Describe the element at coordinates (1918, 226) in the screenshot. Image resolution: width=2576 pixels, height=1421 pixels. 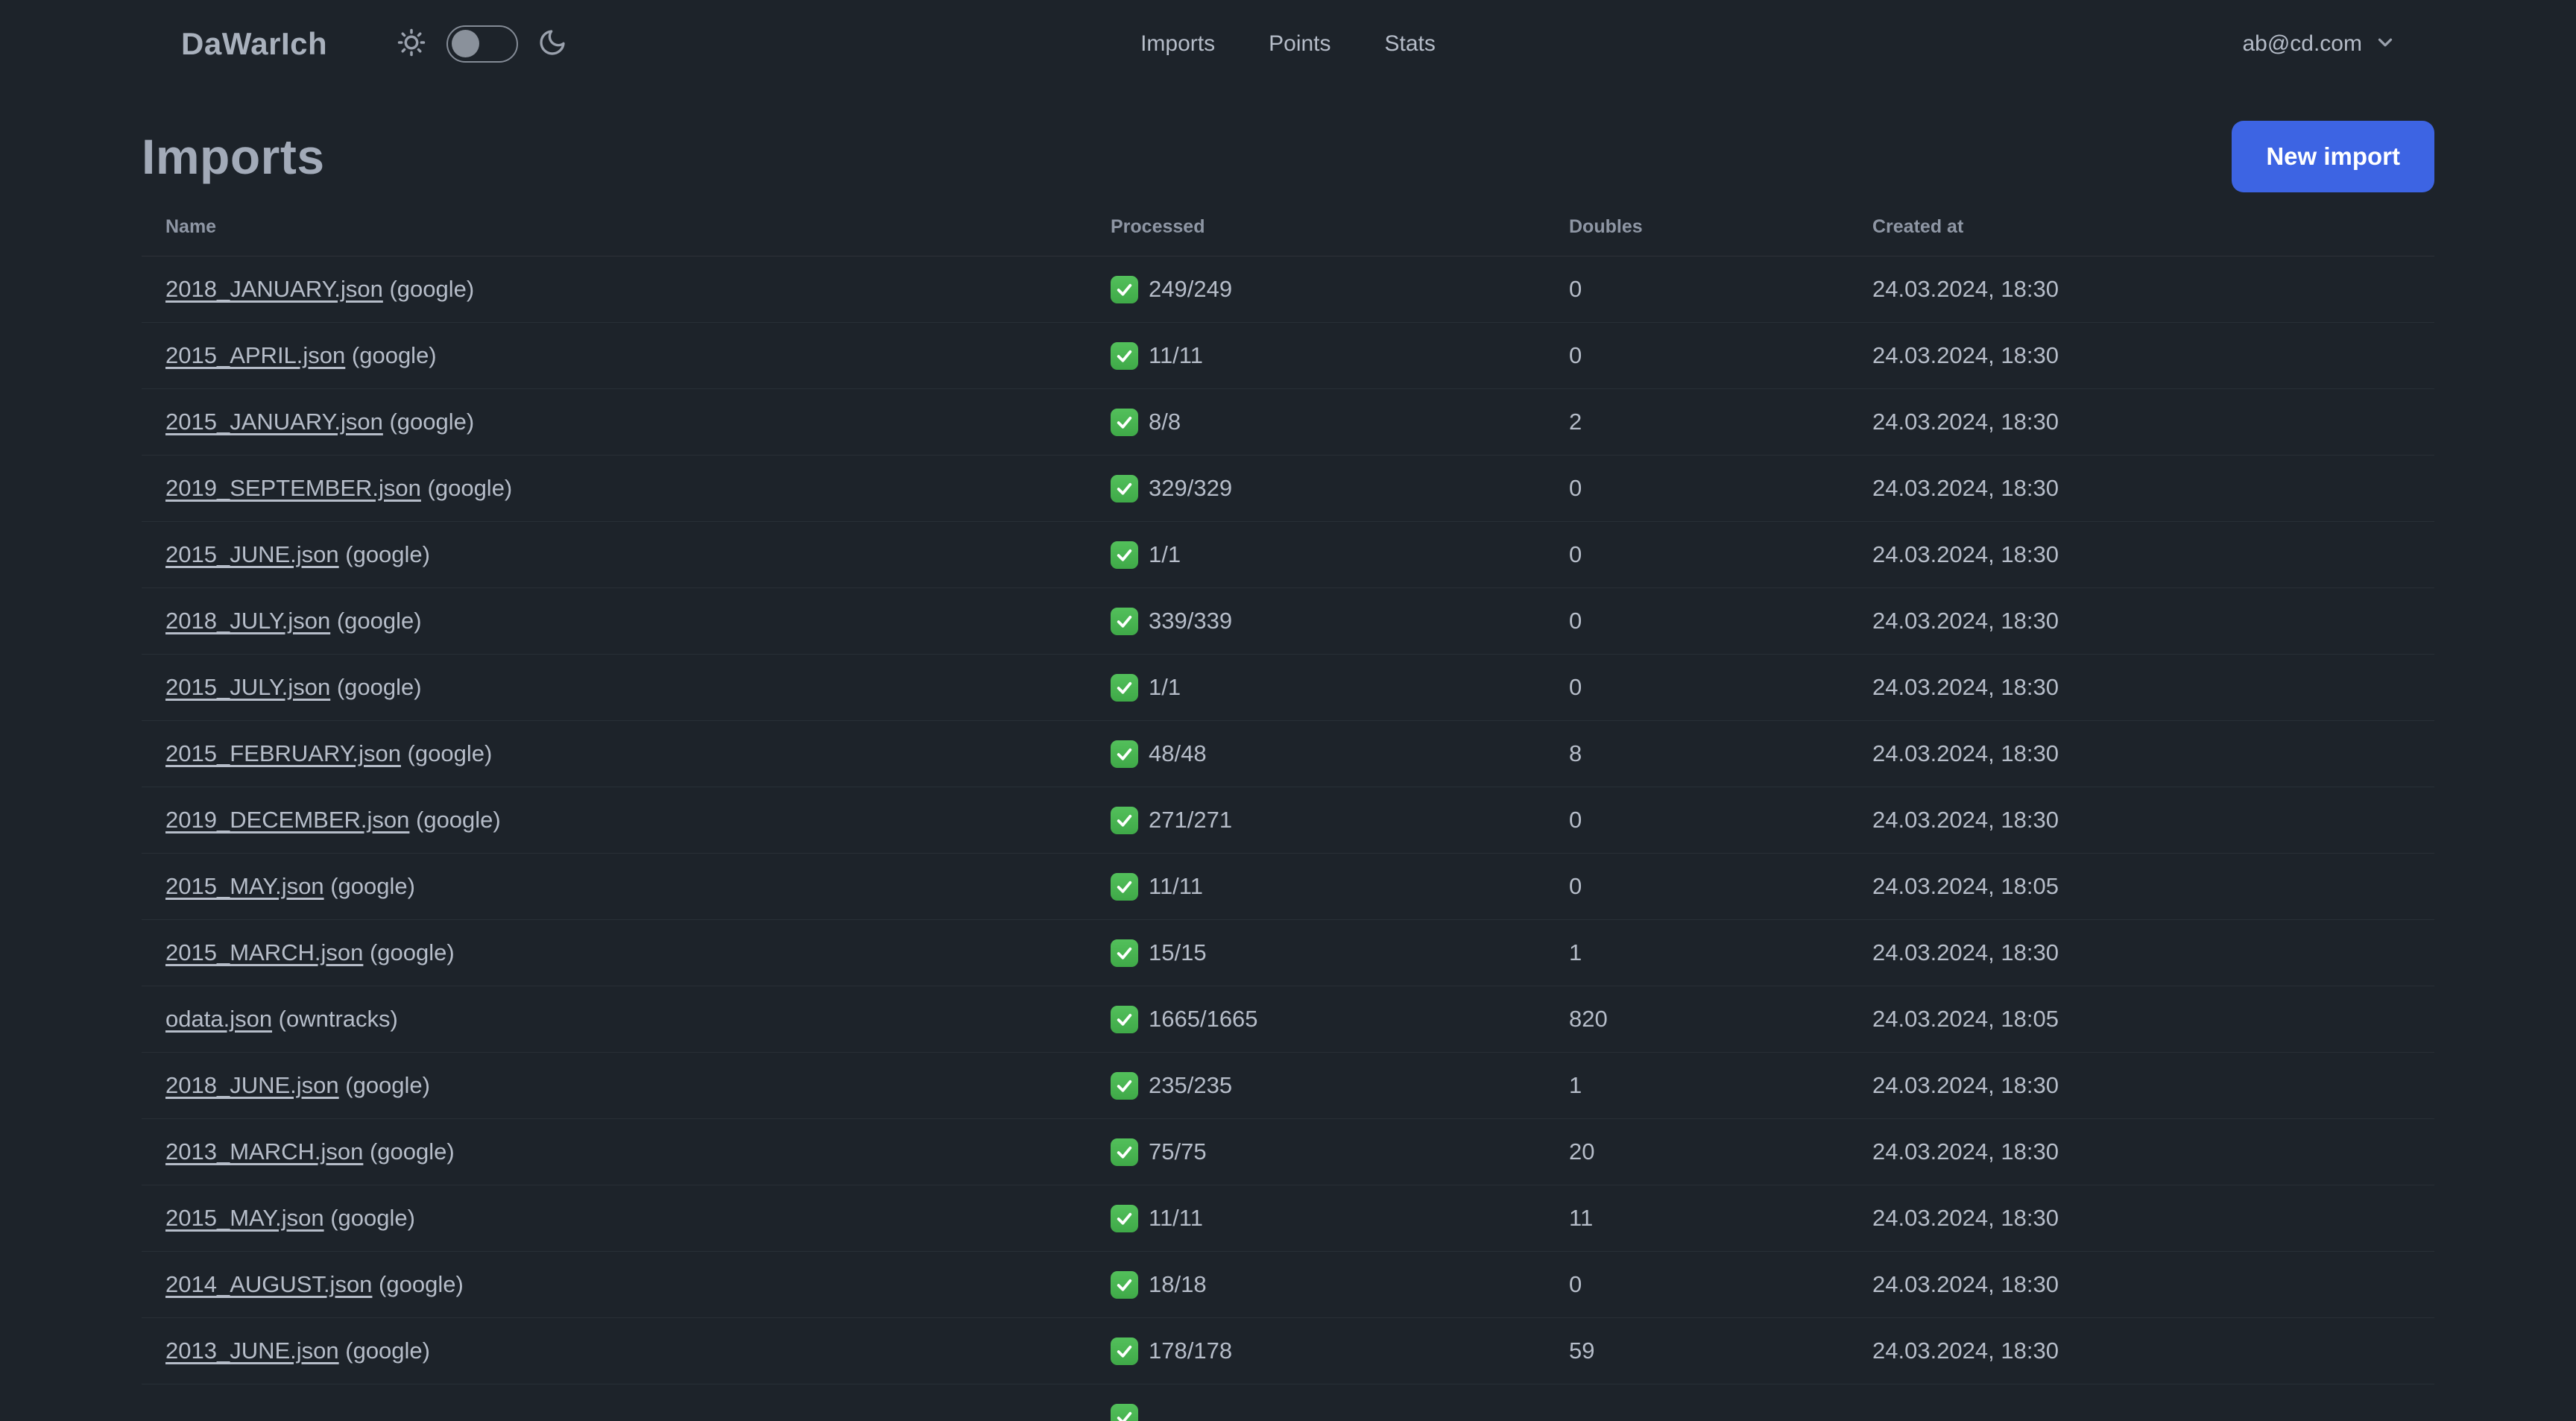
I see `column-header-created-at: Created at` at that location.